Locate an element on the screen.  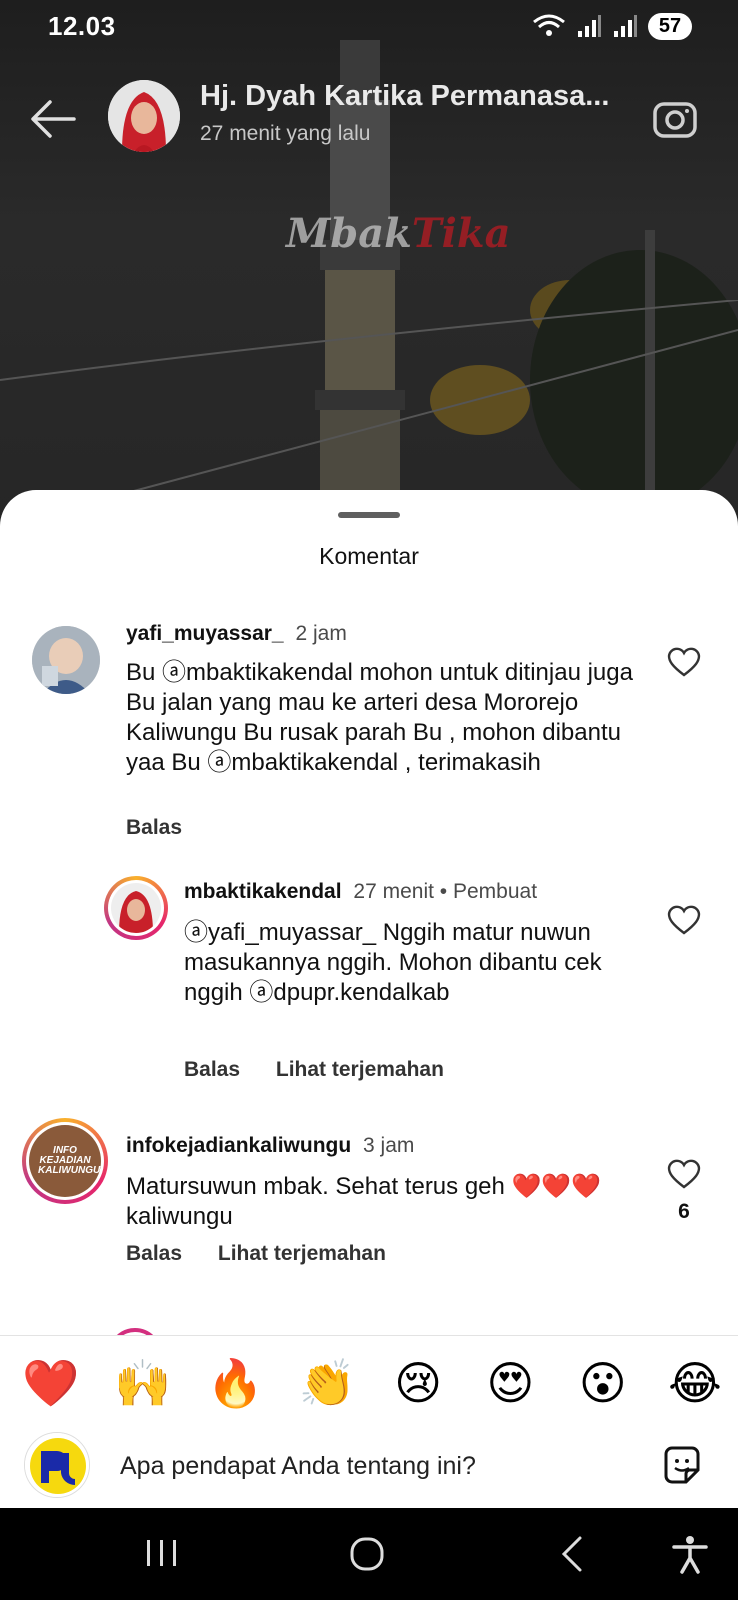
sheet-drag-handle is located at coordinates (369, 515).